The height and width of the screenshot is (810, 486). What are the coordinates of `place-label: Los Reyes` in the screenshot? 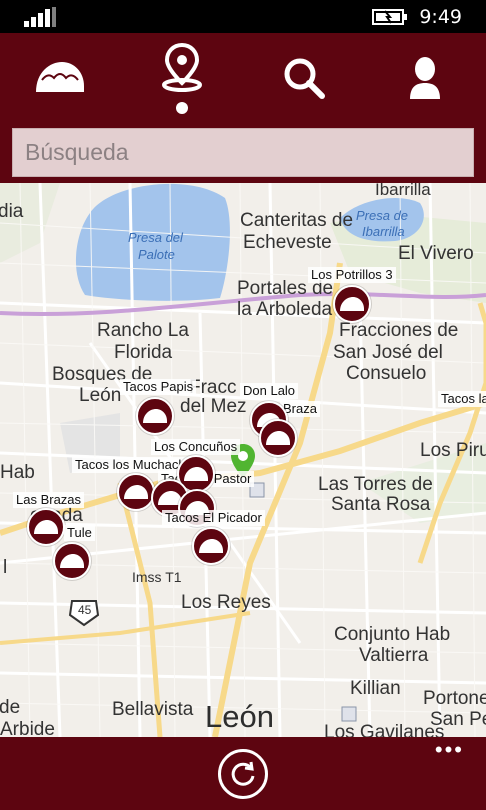 It's located at (226, 602).